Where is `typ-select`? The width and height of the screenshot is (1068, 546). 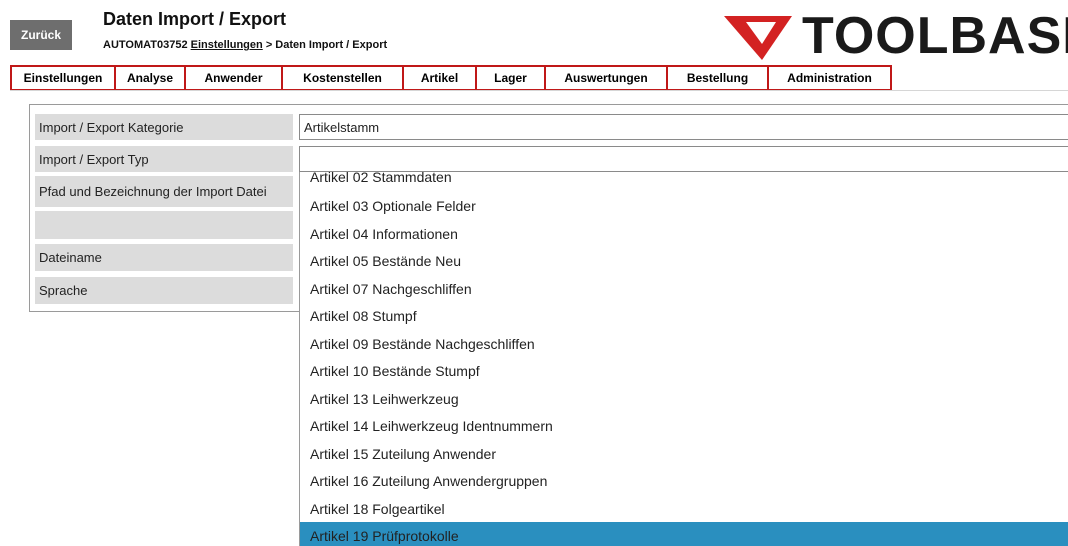
typ-select is located at coordinates (683, 159).